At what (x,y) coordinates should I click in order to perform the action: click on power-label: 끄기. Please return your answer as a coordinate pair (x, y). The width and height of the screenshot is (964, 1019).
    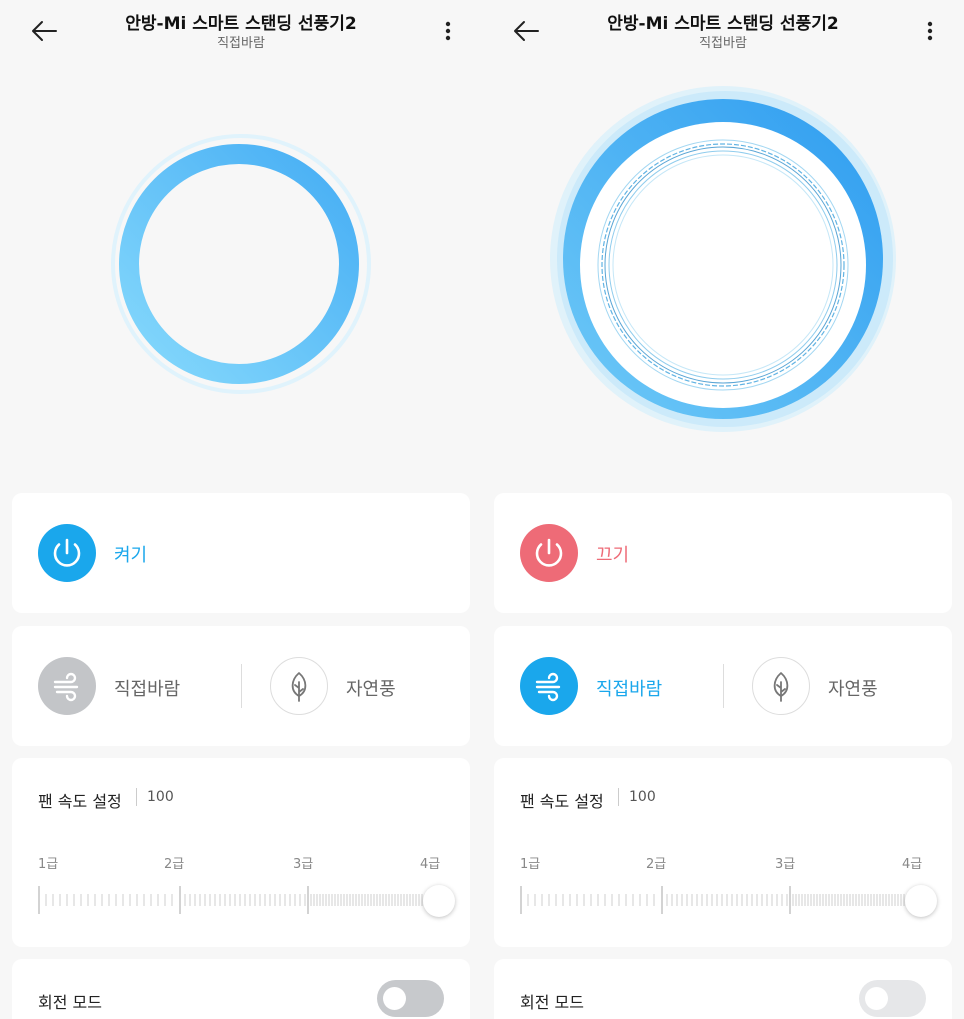
    Looking at the image, I should click on (613, 555).